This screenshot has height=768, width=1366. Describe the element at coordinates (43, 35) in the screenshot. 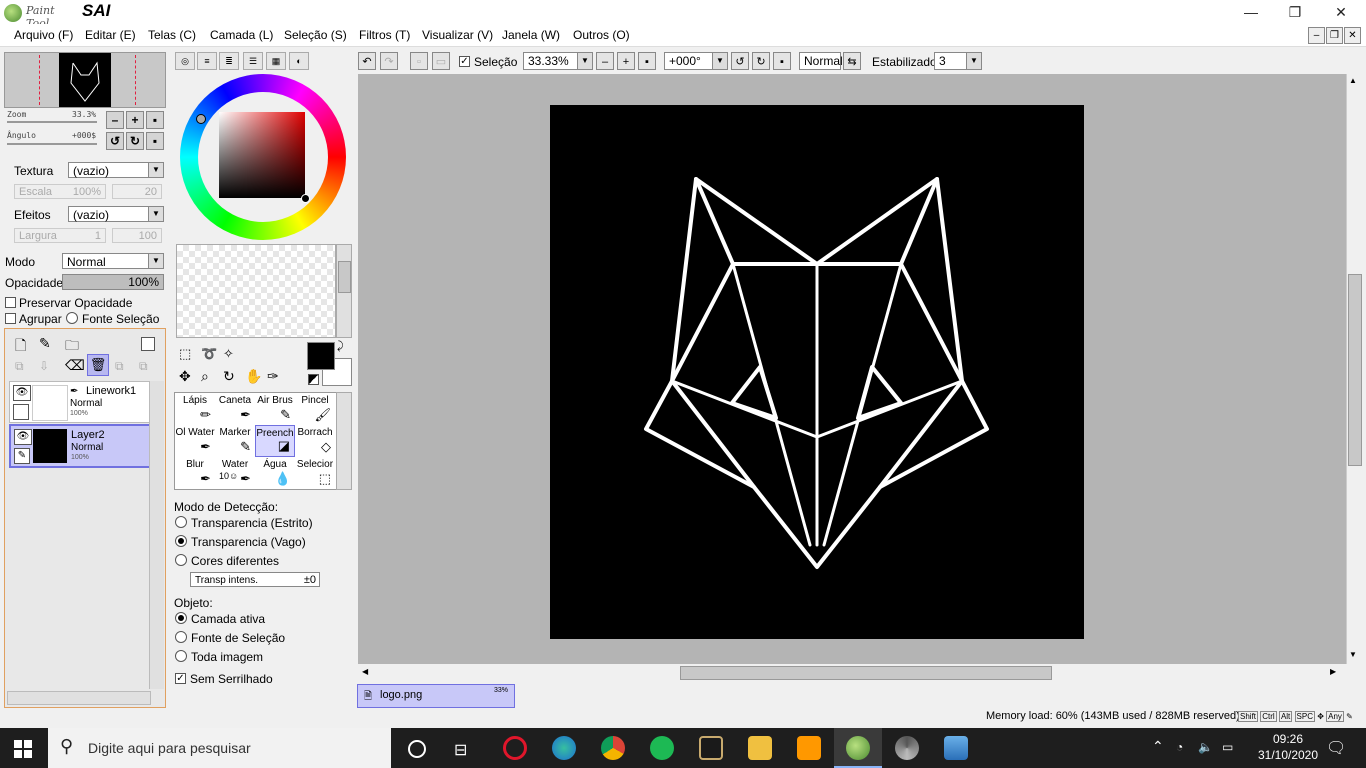

I see `menu-arquivo: Arquivo (F)` at that location.